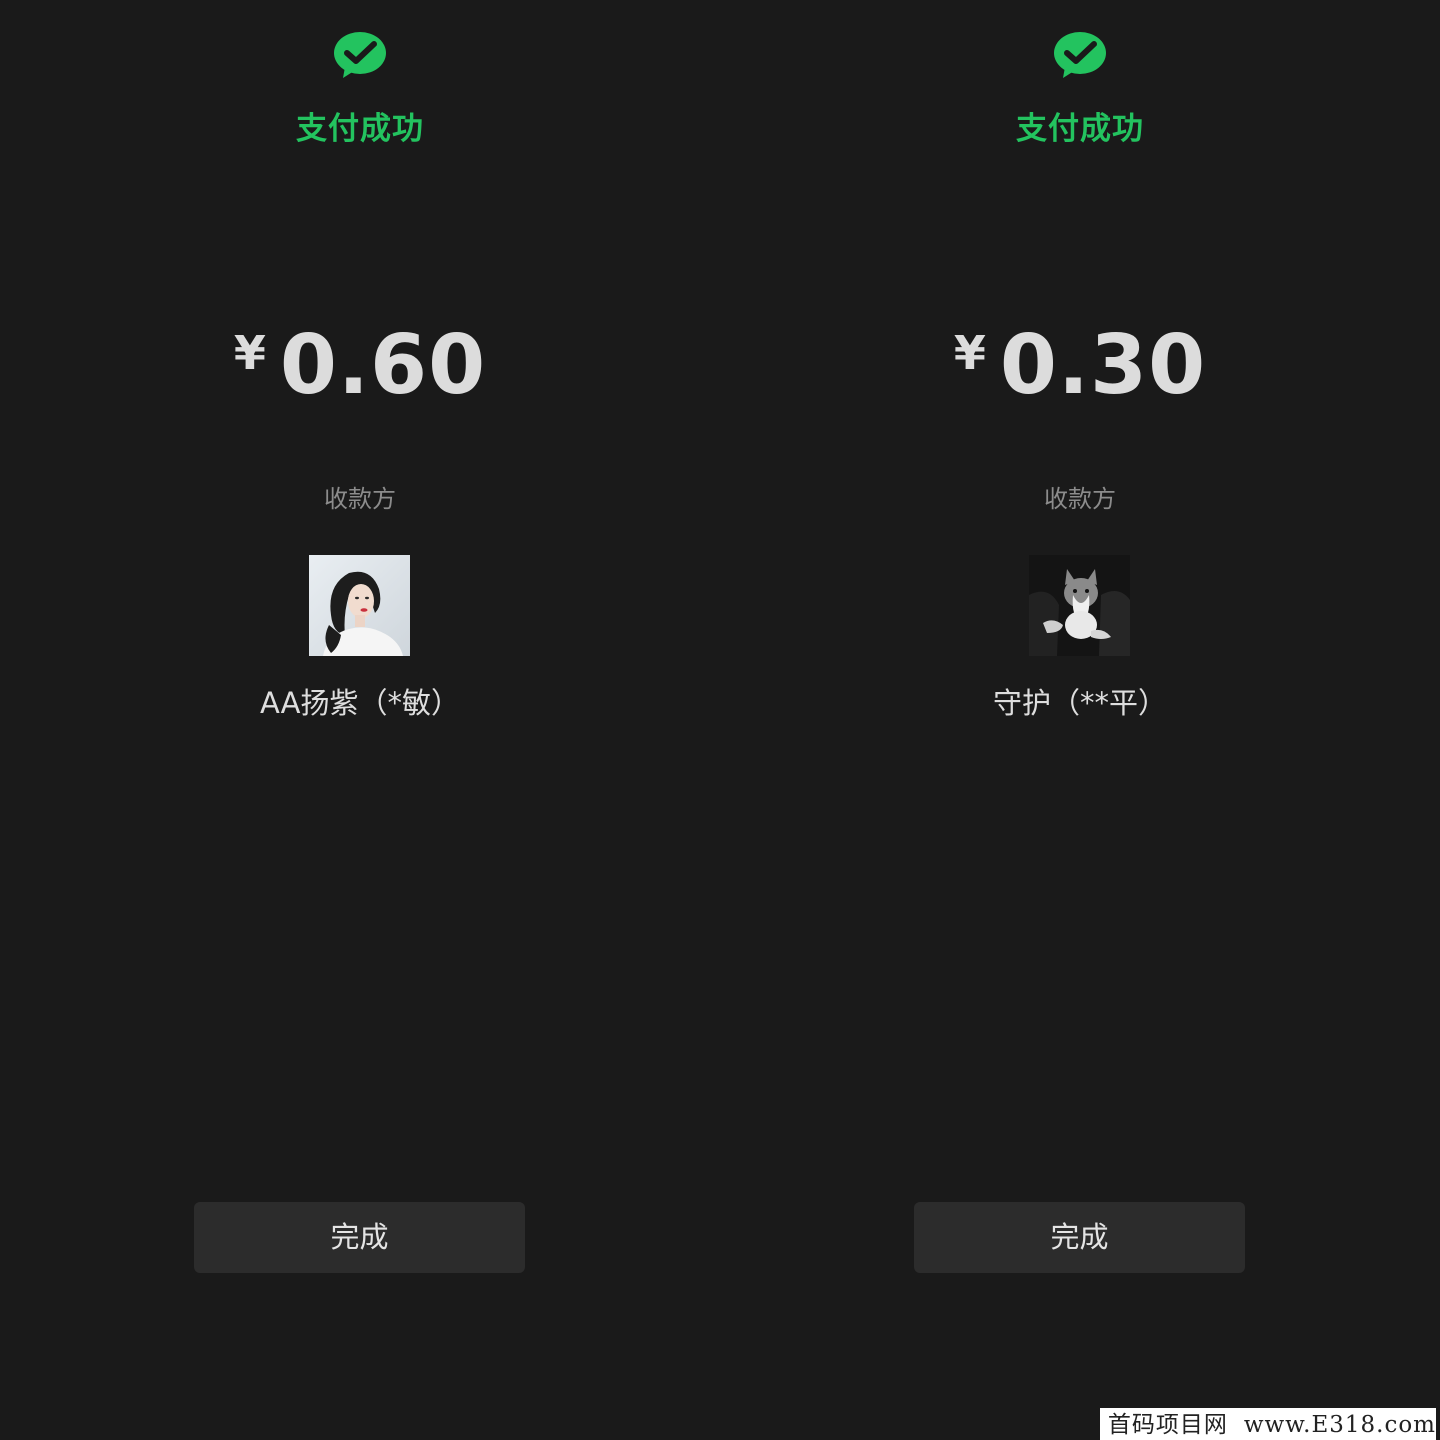 The image size is (1440, 1440). I want to click on payee-name: AA扬紫（*敏）, so click(360, 703).